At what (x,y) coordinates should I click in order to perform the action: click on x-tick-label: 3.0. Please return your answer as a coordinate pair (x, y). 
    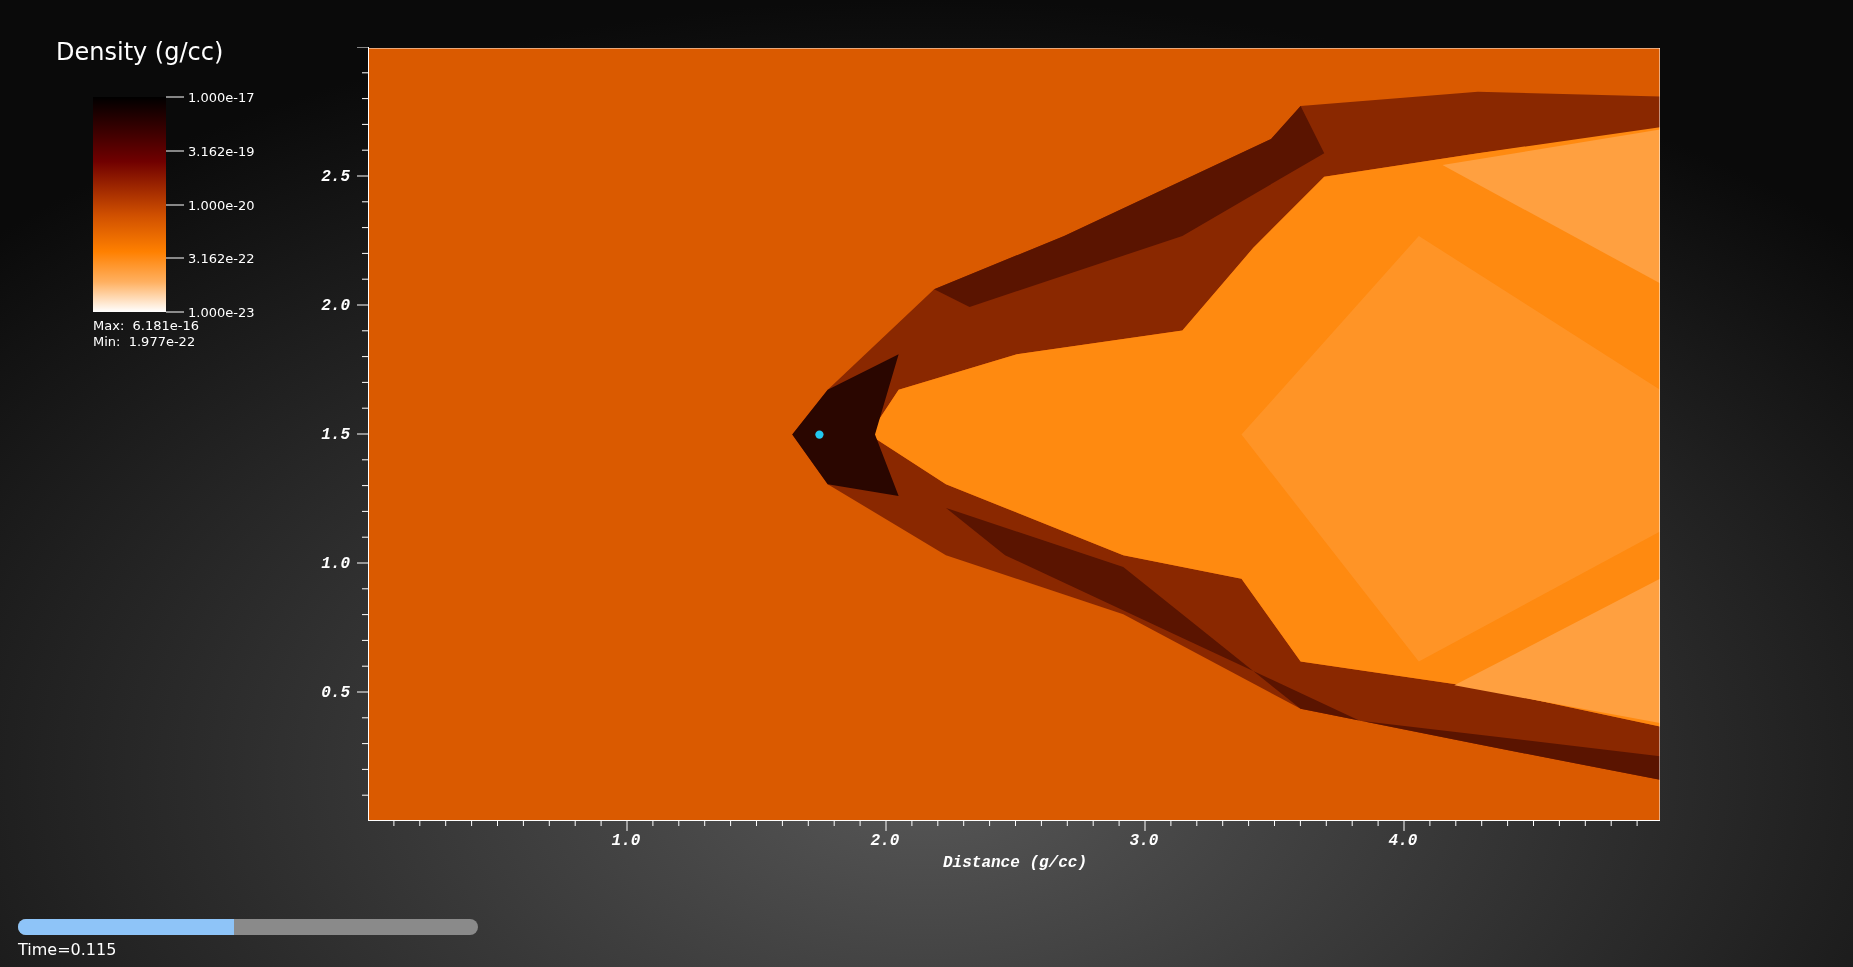
    Looking at the image, I should click on (1144, 841).